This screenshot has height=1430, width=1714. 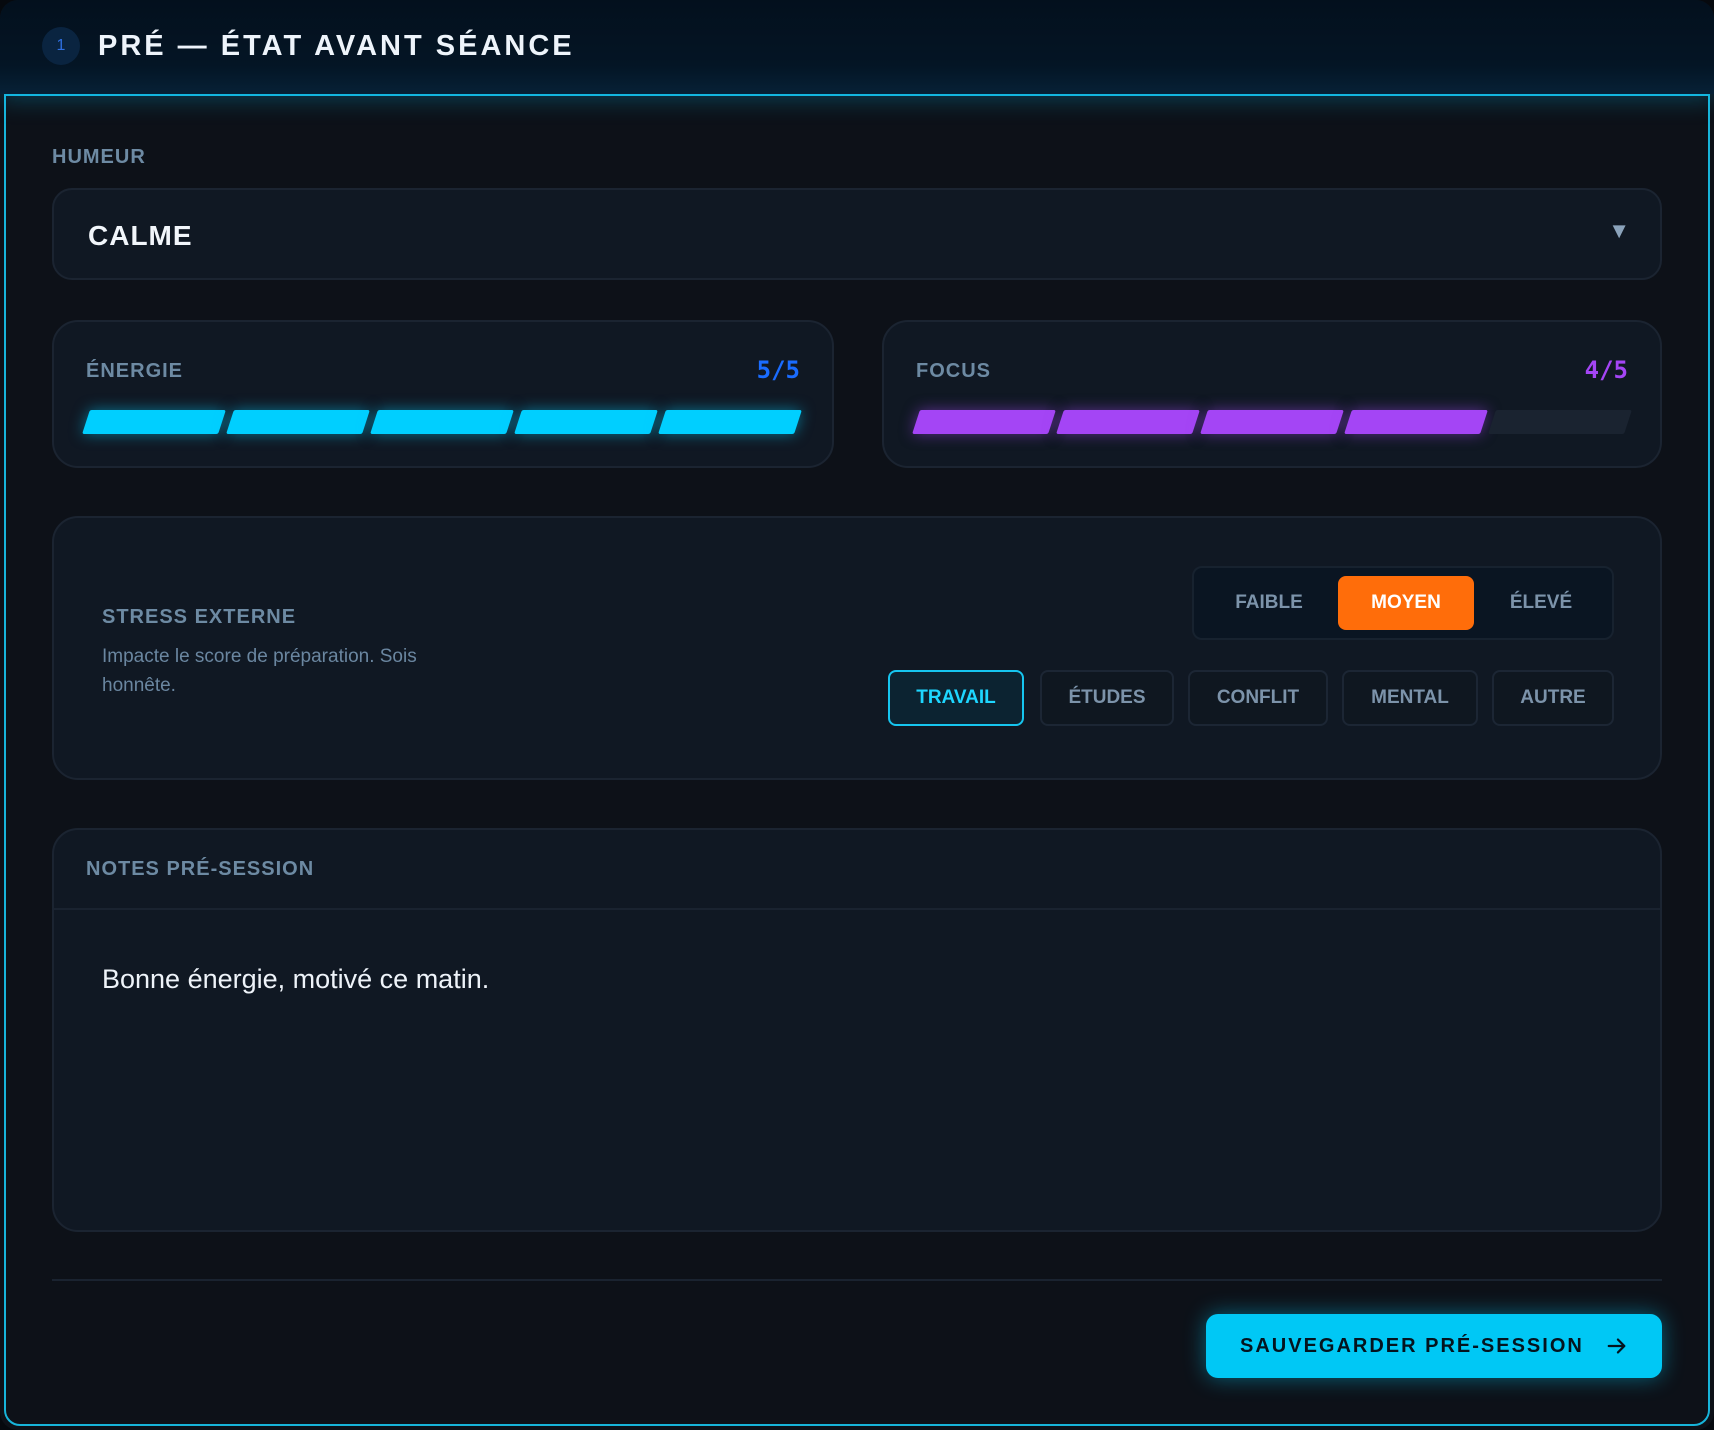 I want to click on mood-select: CALME ▼, so click(x=857, y=234).